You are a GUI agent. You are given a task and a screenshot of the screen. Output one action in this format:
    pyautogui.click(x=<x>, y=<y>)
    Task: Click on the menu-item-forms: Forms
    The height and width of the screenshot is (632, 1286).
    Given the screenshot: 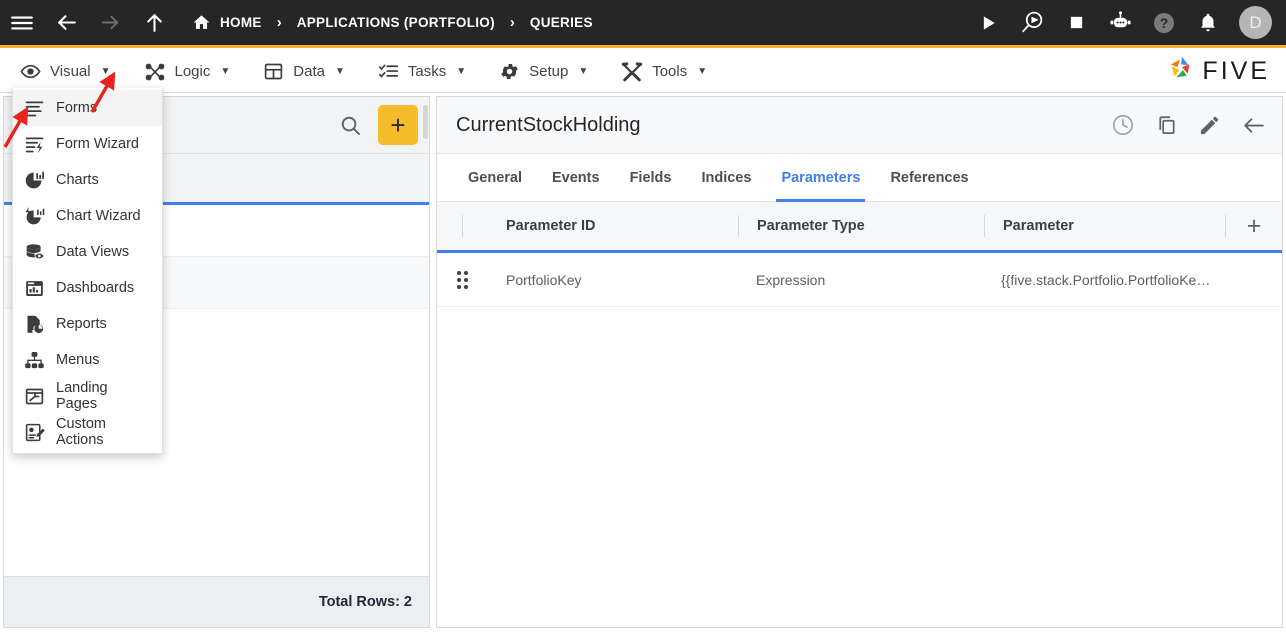 What is the action you would take?
    pyautogui.click(x=87, y=108)
    